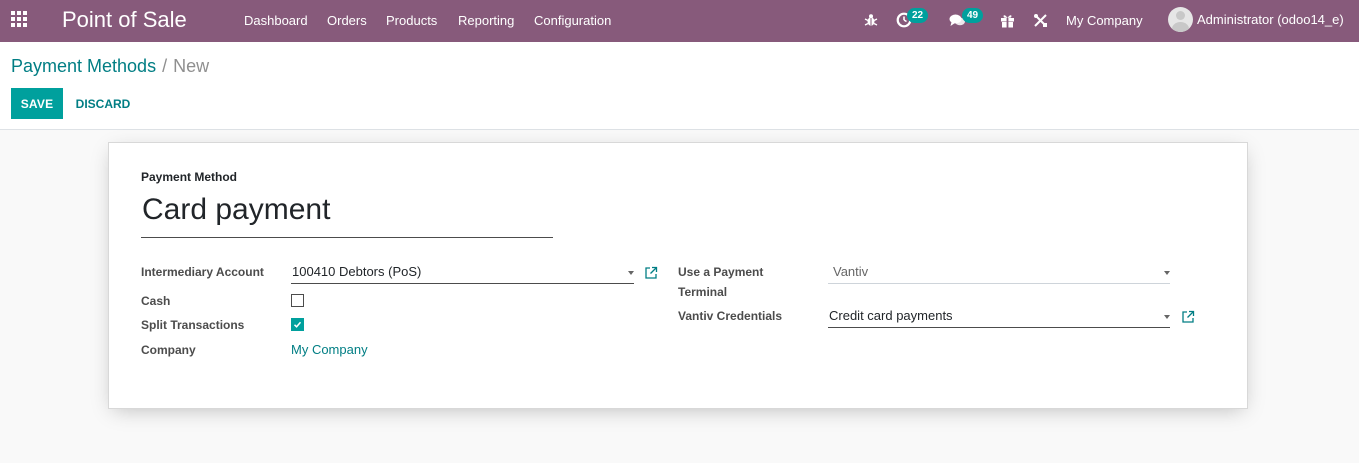  What do you see at coordinates (168, 350) in the screenshot?
I see `company-label: Company` at bounding box center [168, 350].